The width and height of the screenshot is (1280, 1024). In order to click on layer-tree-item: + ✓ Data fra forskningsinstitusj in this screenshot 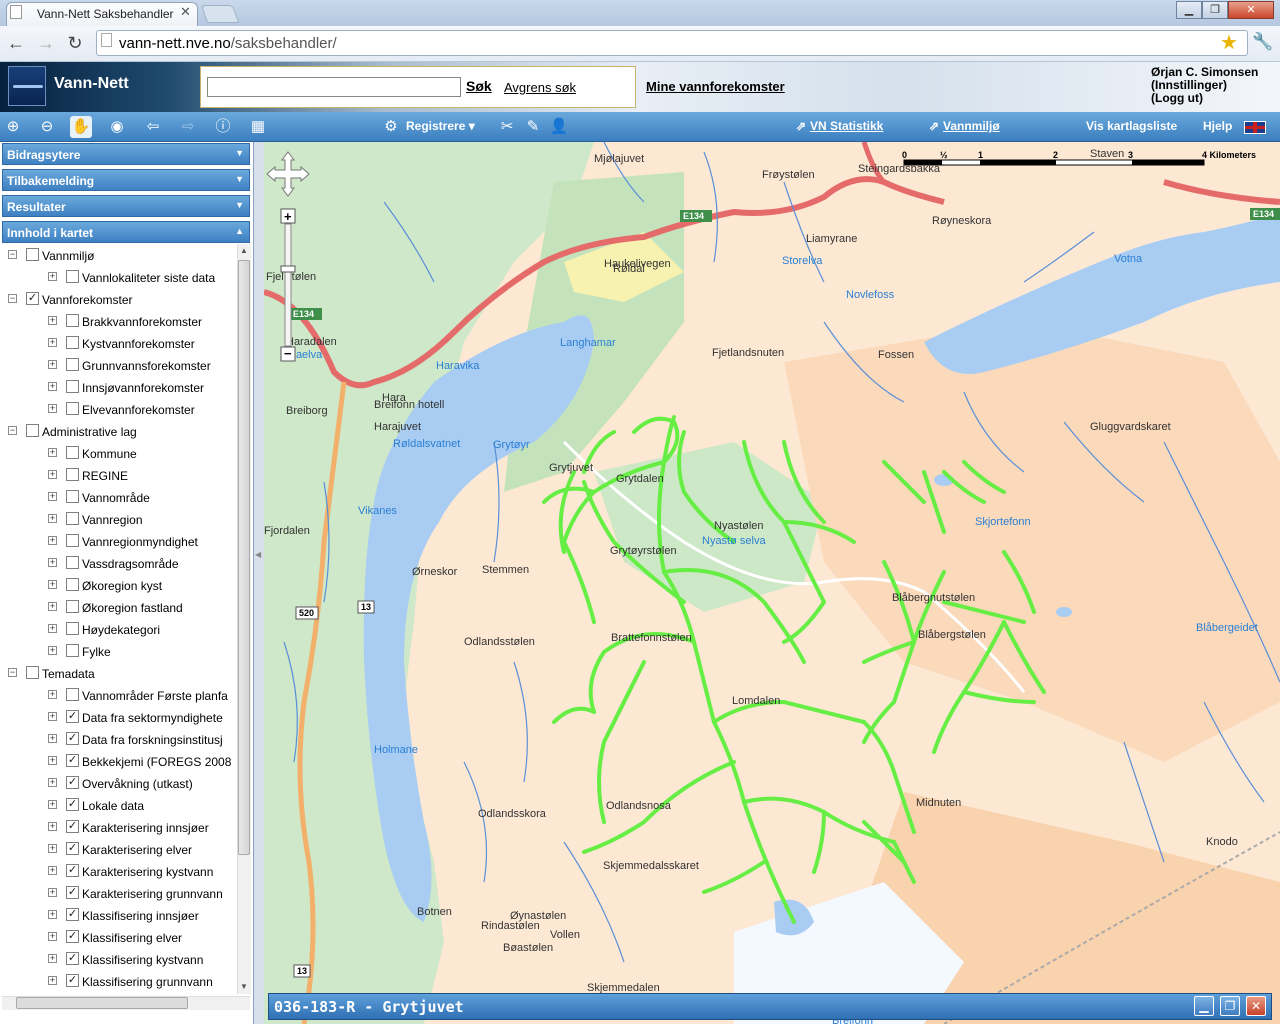, I will do `click(119, 739)`.